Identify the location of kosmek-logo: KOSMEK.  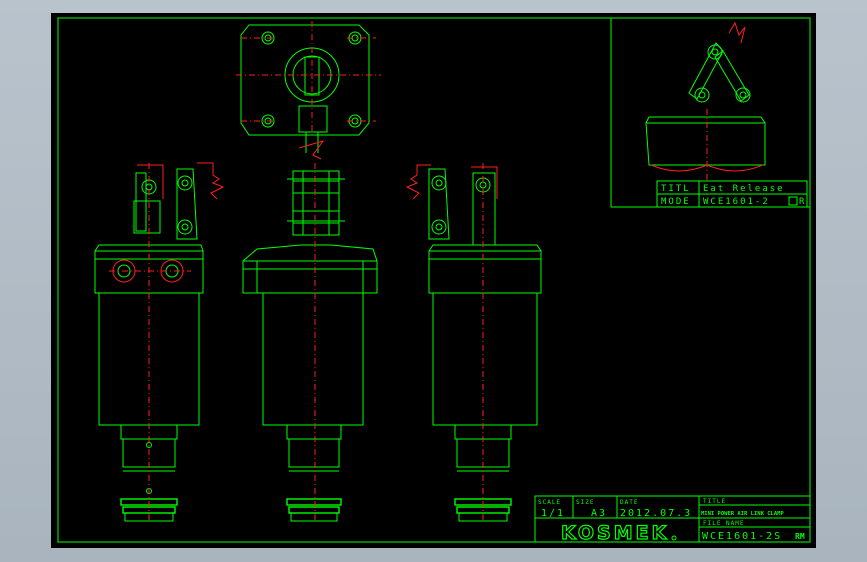
(615, 533).